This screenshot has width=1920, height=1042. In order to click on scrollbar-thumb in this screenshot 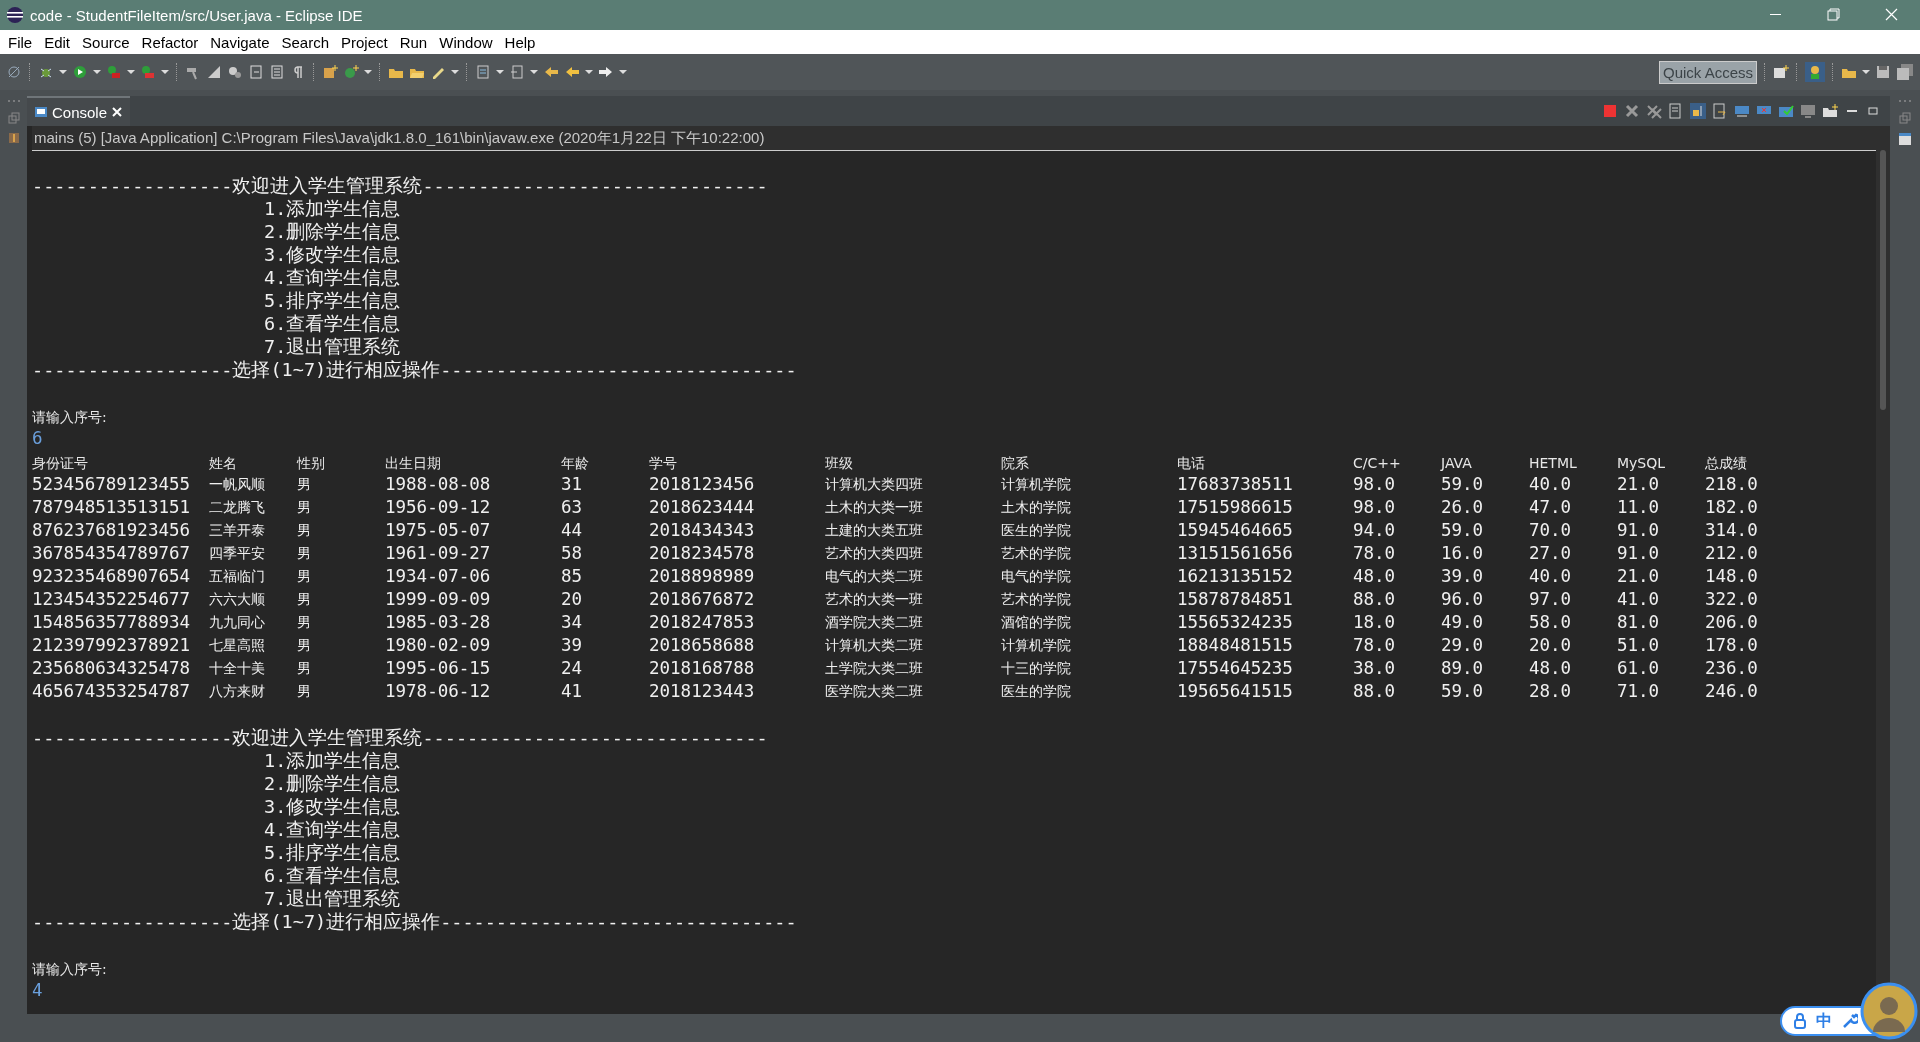, I will do `click(1883, 280)`.